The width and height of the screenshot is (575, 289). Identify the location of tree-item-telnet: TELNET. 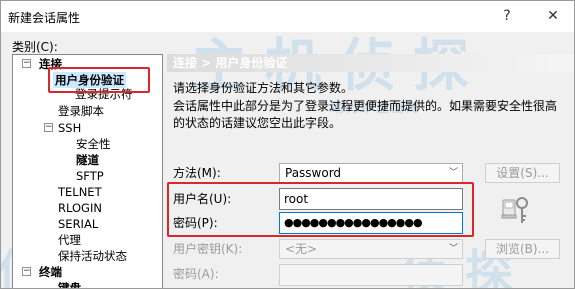
(80, 192).